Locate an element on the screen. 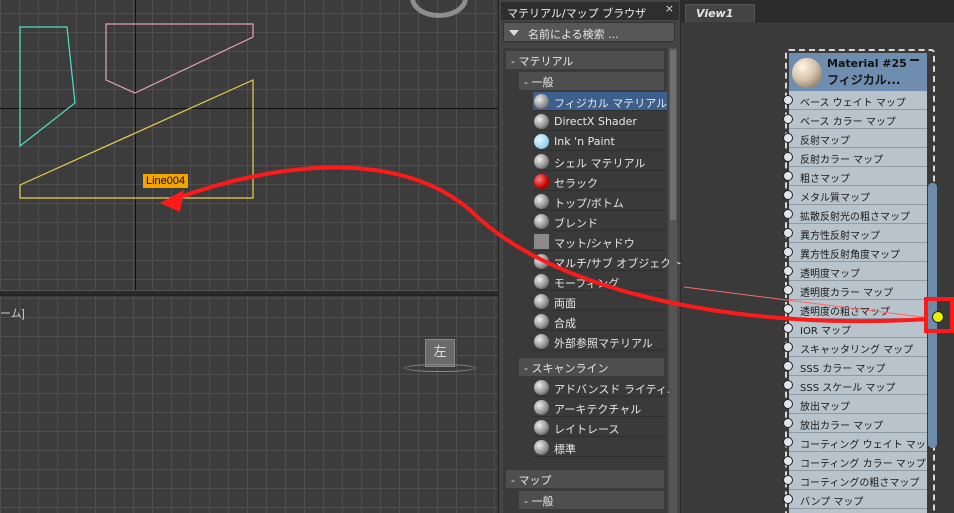  viewcube: 左 is located at coordinates (440, 353).